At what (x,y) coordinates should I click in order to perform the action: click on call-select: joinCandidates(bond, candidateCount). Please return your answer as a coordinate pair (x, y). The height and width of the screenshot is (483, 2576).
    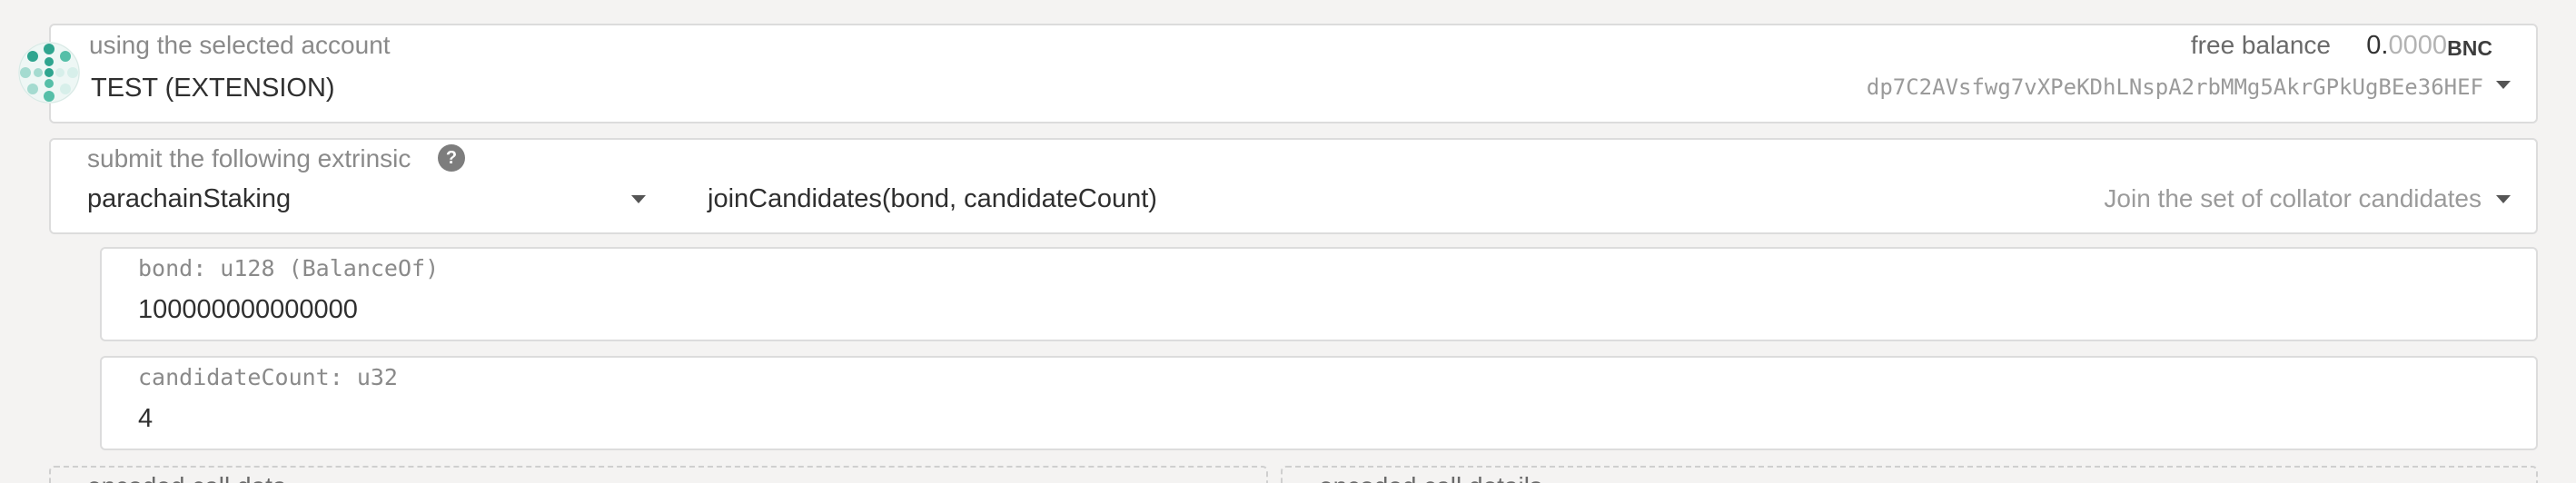
    Looking at the image, I should click on (933, 199).